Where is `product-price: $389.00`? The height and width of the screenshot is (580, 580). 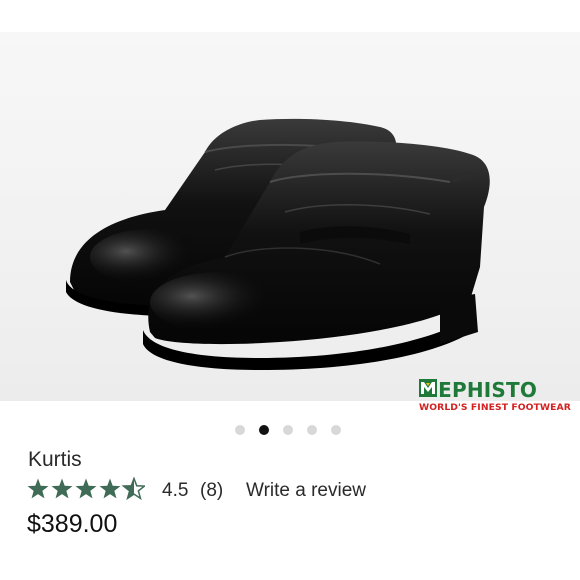 product-price: $389.00 is located at coordinates (72, 524).